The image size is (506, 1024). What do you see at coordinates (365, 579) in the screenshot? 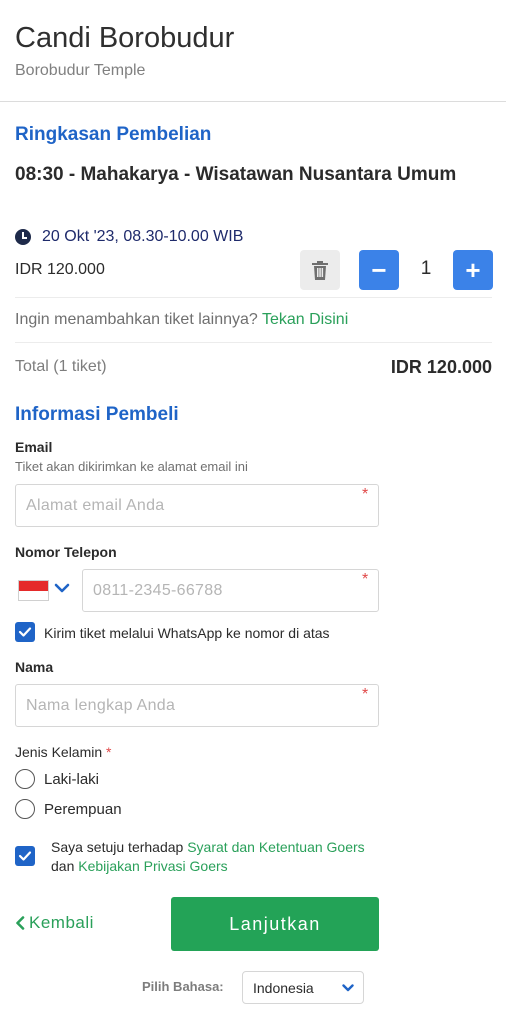
I see `phone-required-mark: *` at bounding box center [365, 579].